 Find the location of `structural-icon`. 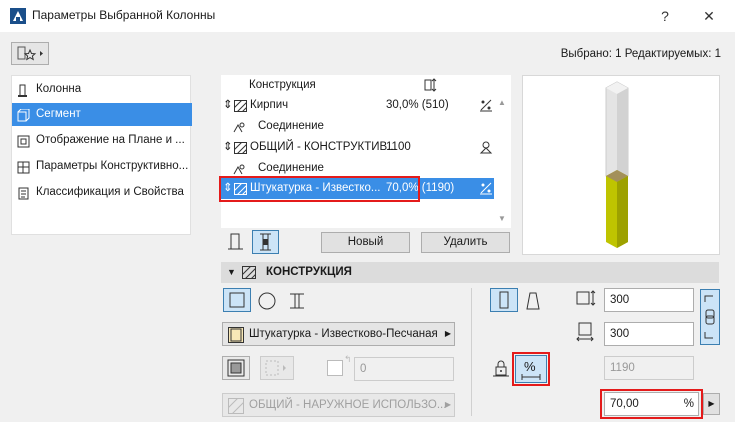

structural-icon is located at coordinates (23, 167).